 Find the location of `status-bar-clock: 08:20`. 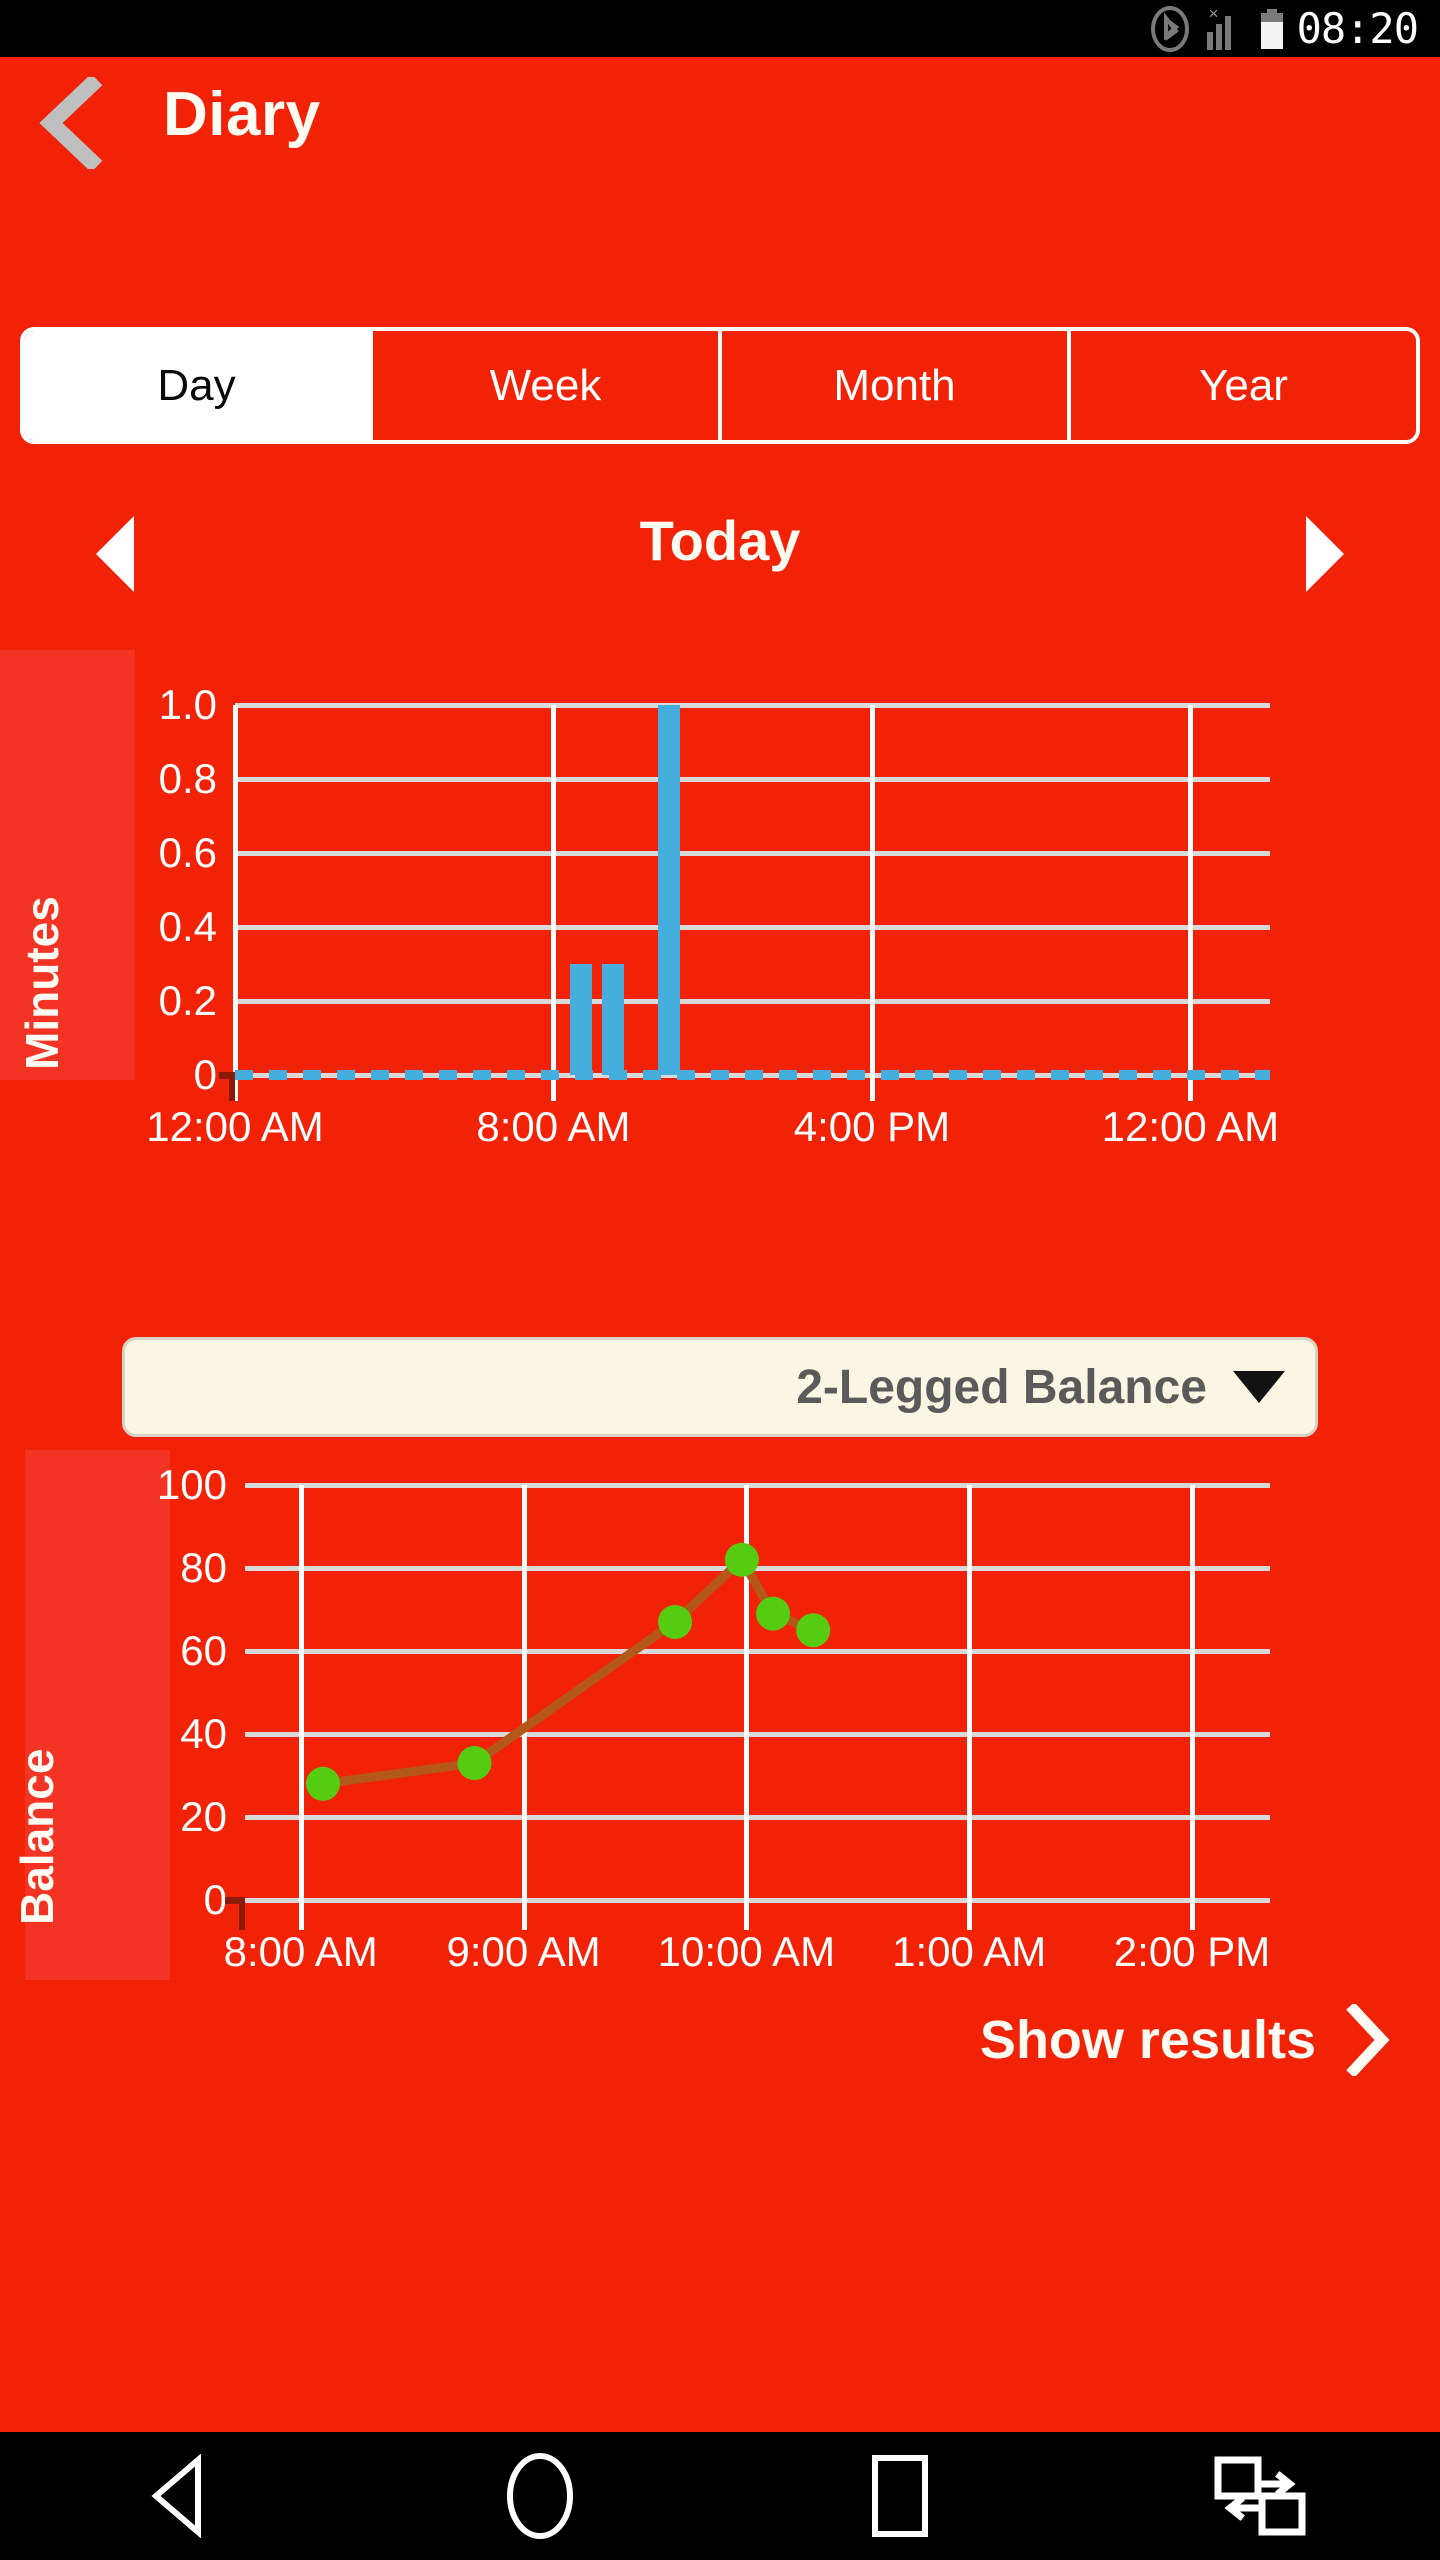

status-bar-clock: 08:20 is located at coordinates (1357, 28).